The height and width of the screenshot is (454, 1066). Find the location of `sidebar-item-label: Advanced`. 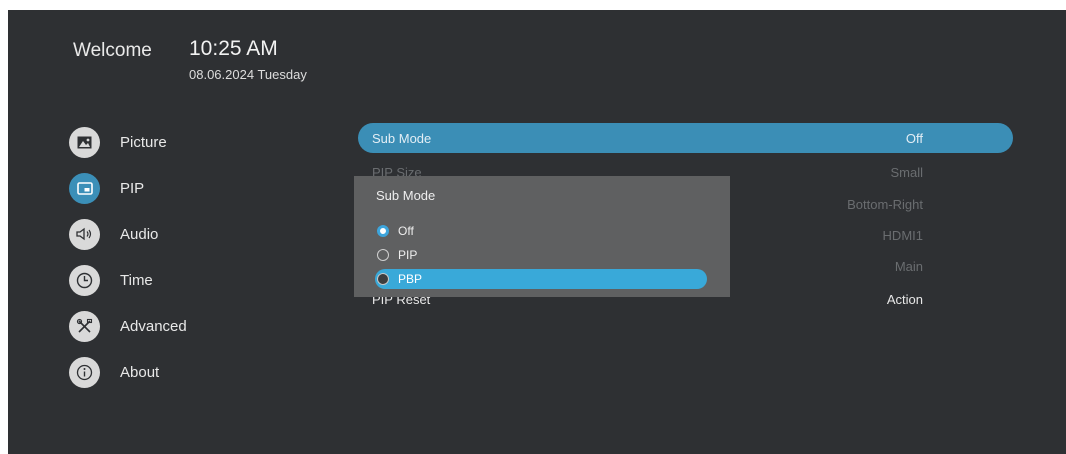

sidebar-item-label: Advanced is located at coordinates (153, 326).